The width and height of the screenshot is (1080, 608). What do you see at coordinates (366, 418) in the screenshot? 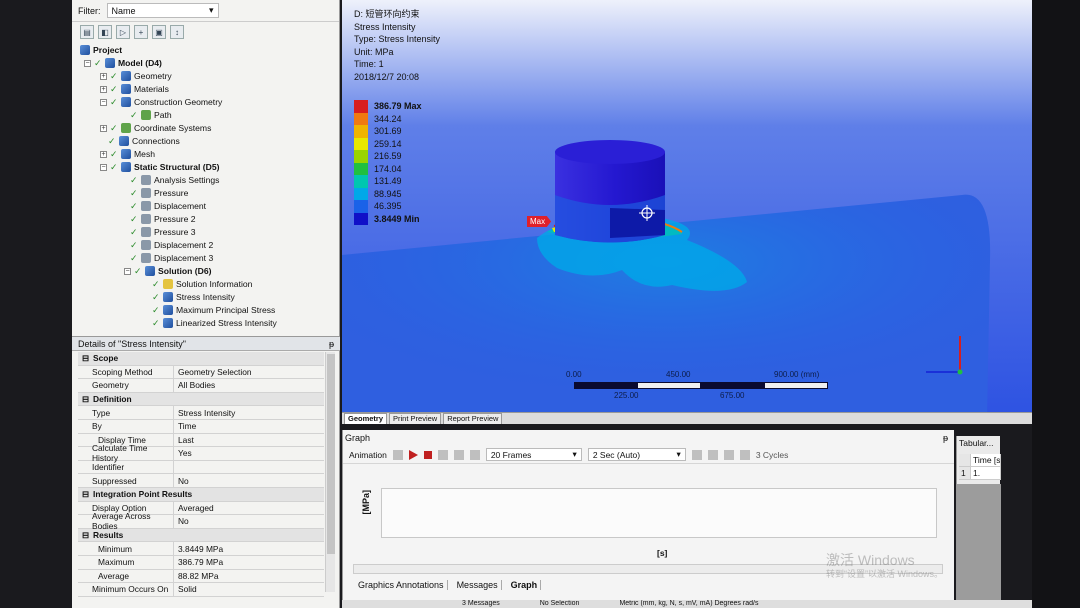
I see `tab-geometry: Geometry` at bounding box center [366, 418].